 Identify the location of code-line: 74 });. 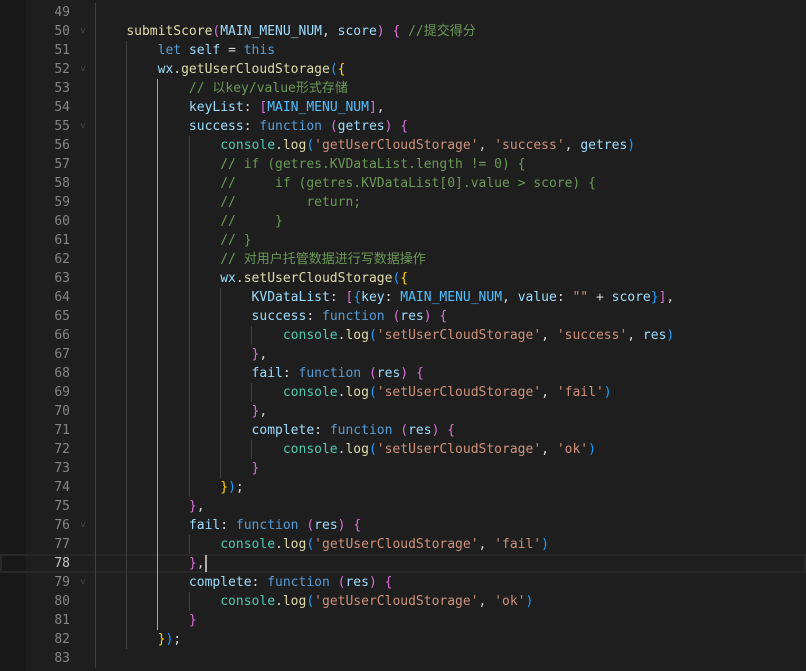
(403, 487).